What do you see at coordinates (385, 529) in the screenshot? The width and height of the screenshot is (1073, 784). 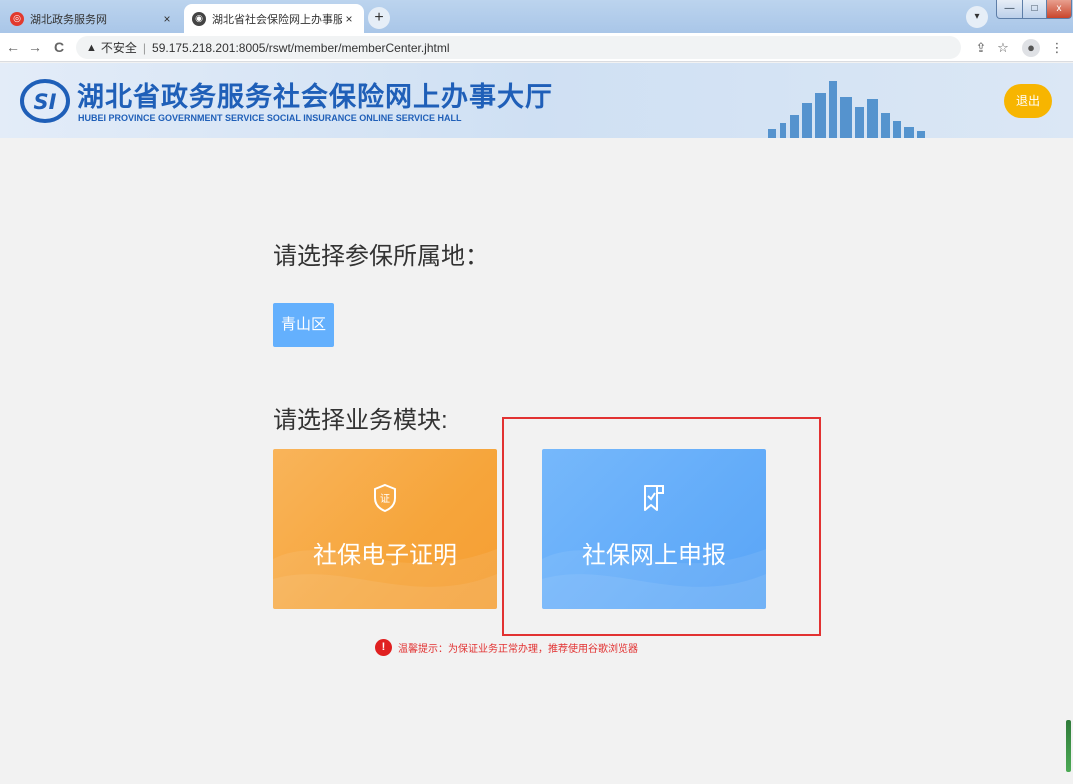 I see `module-card-e-certificate: 证 社保电子证明` at bounding box center [385, 529].